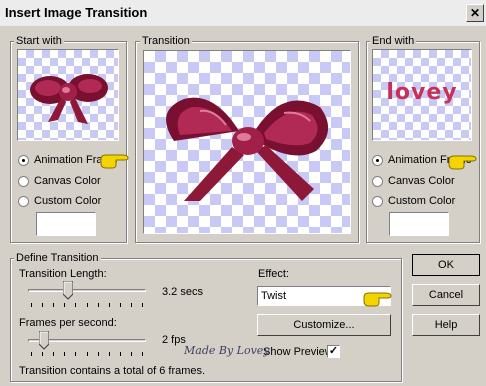  I want to click on transition-label: Transition, so click(166, 41).